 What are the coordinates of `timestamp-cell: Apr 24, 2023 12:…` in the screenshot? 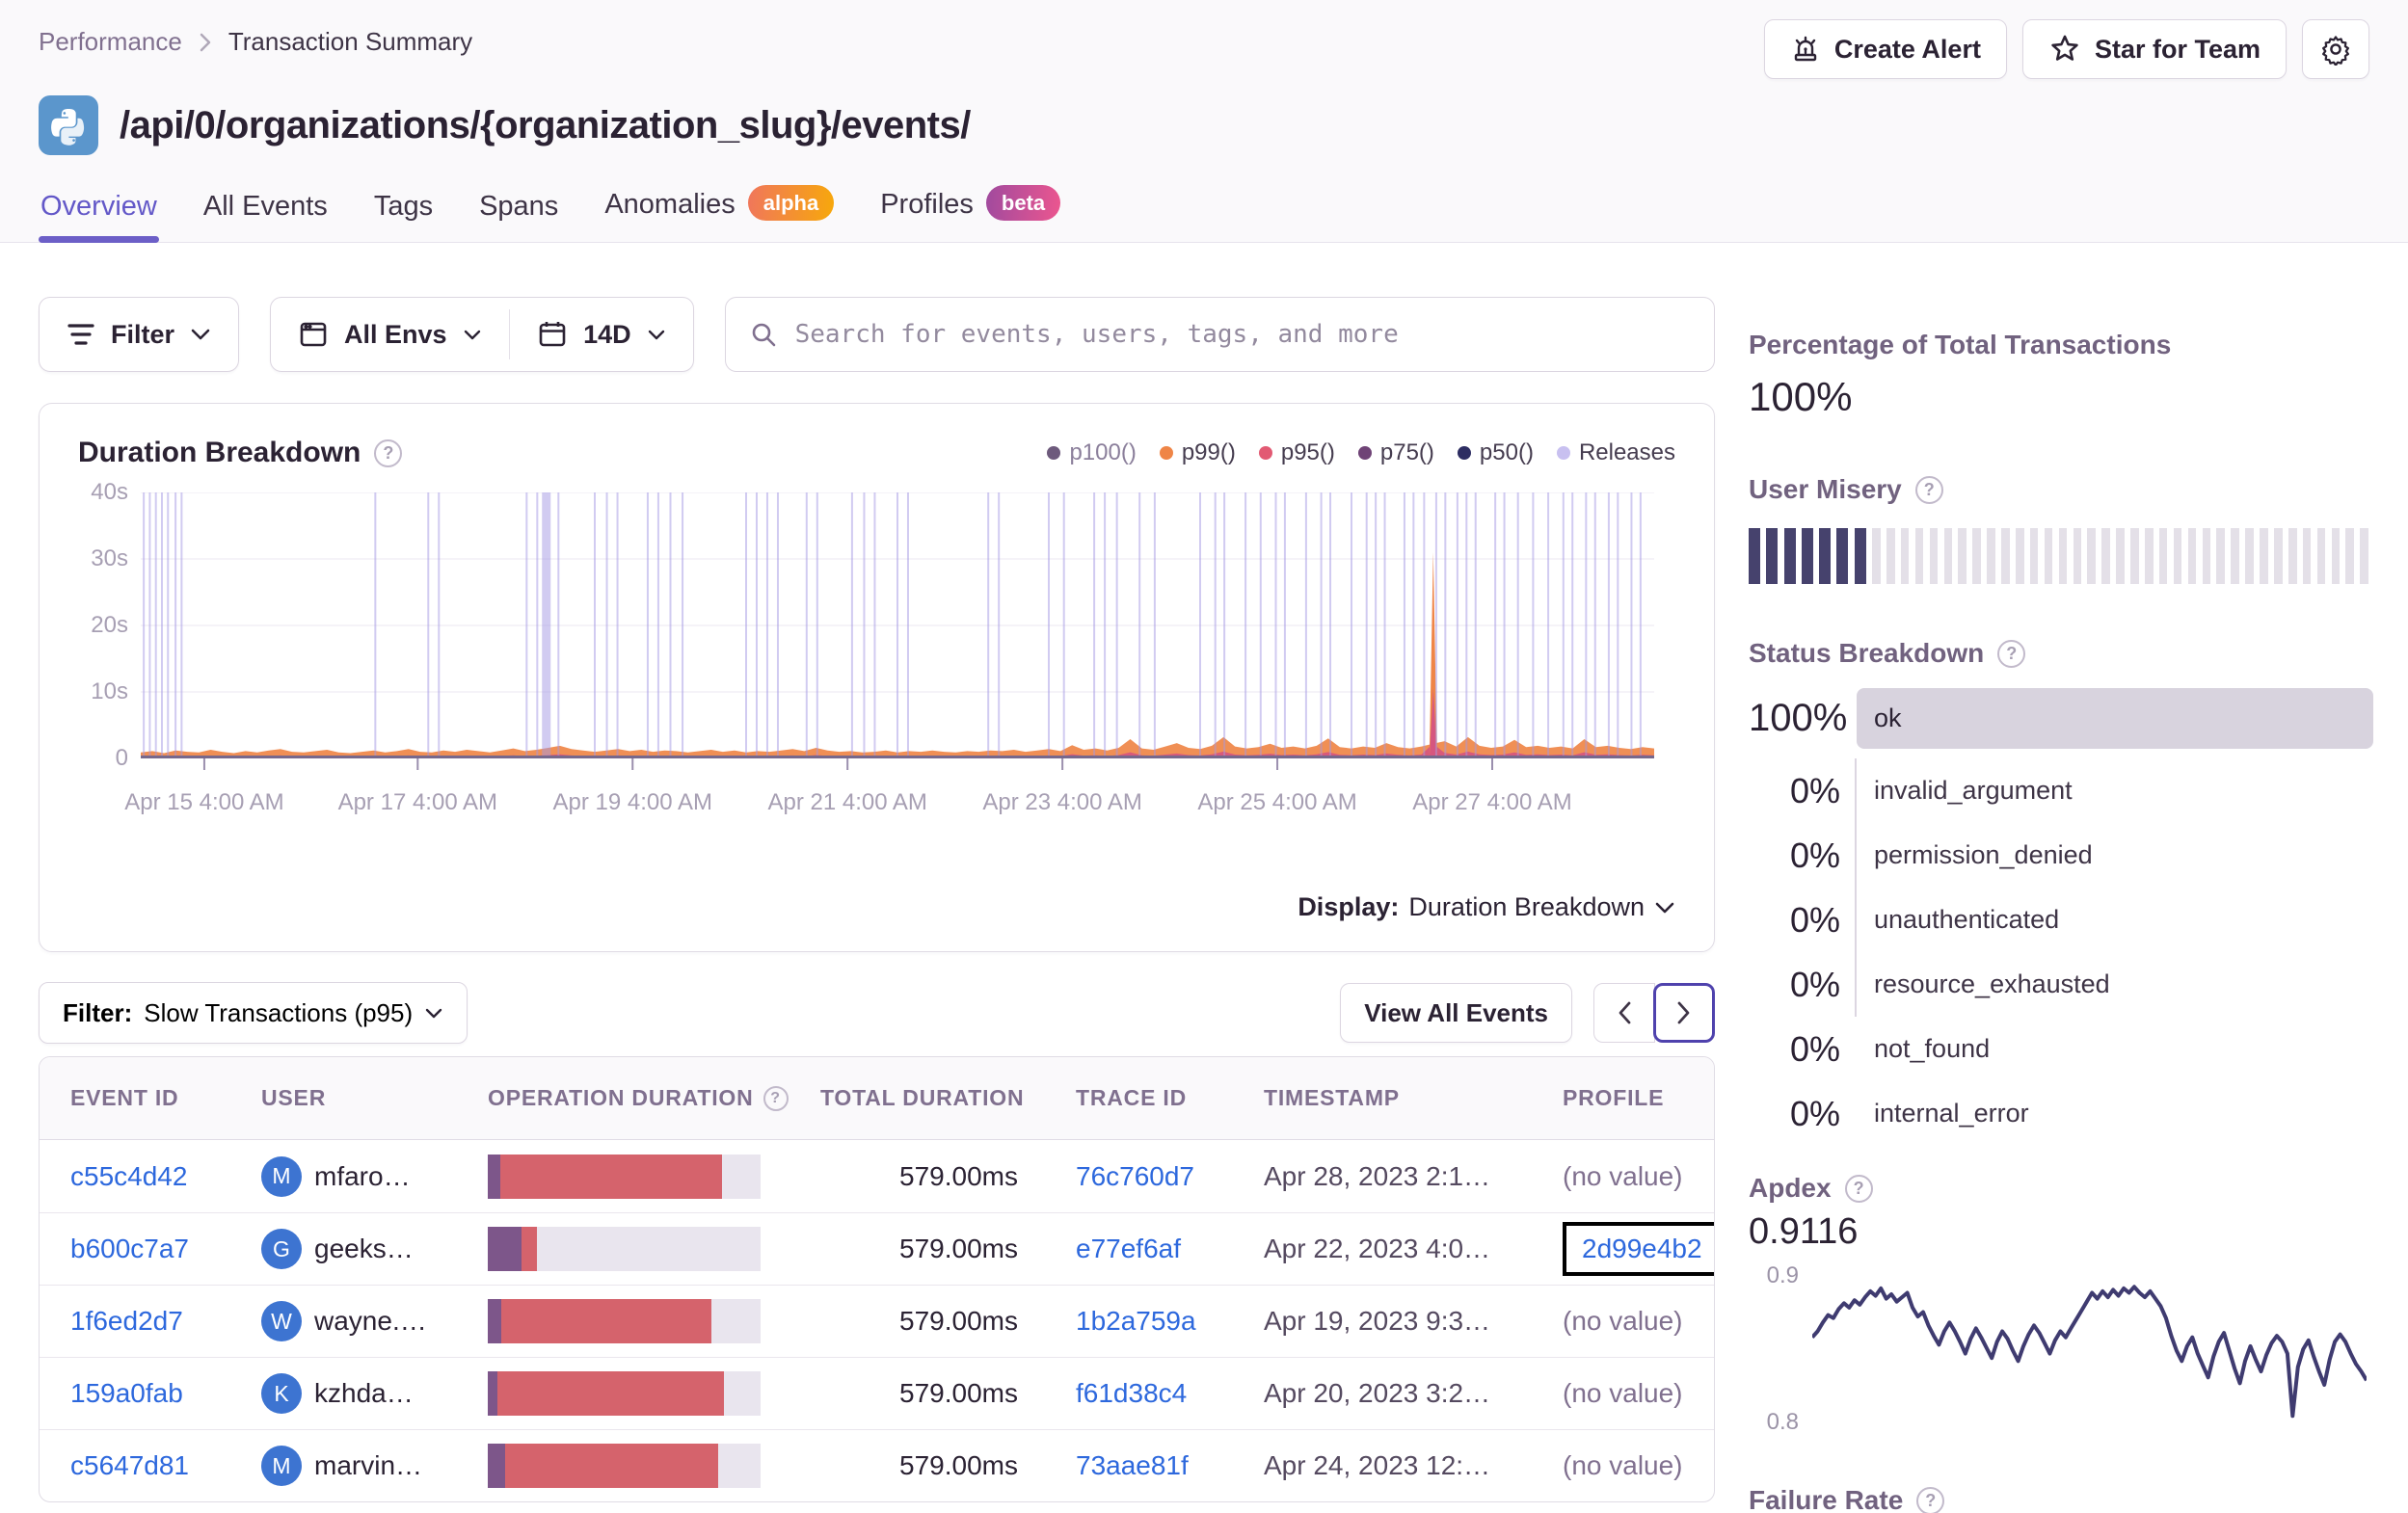 It's located at (1413, 1465).